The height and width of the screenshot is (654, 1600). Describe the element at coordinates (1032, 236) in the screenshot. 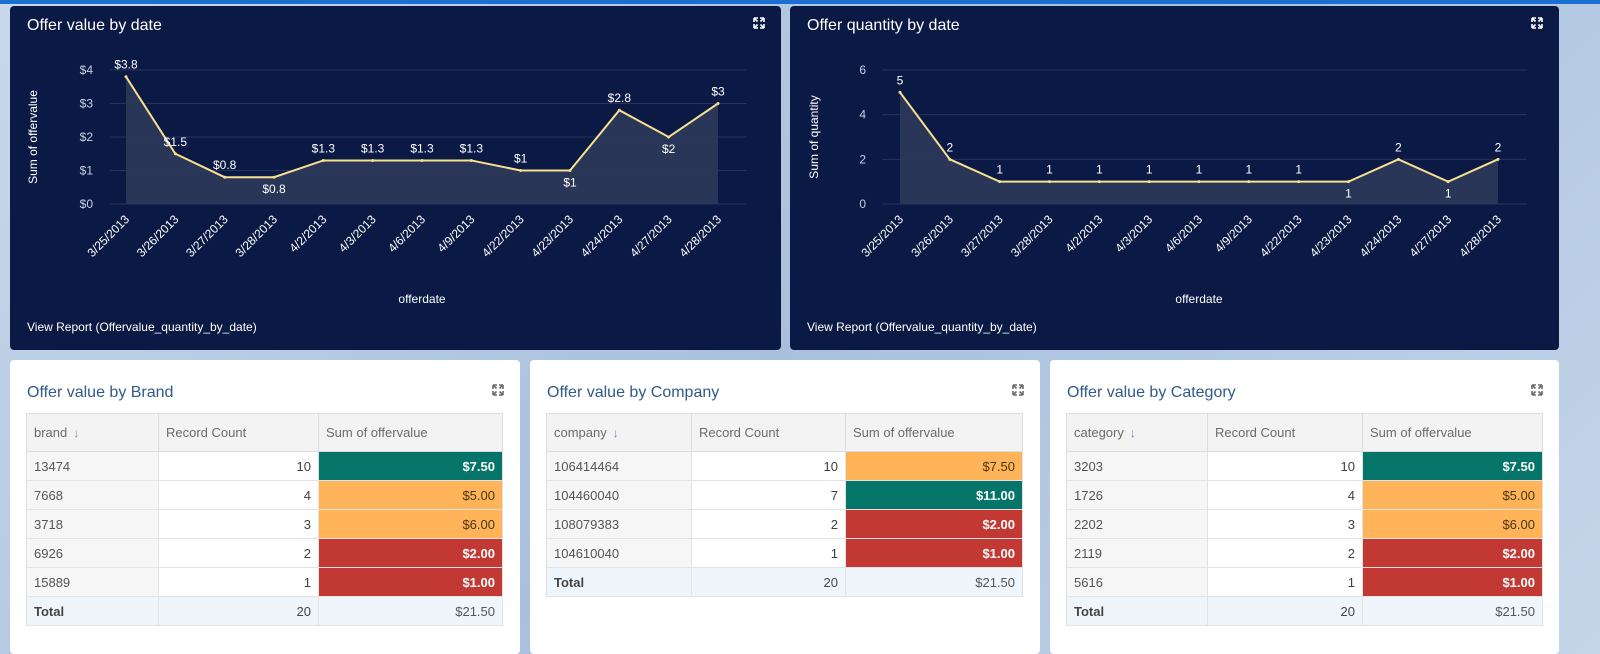

I see `x-tick-label: 3/28/2013` at that location.